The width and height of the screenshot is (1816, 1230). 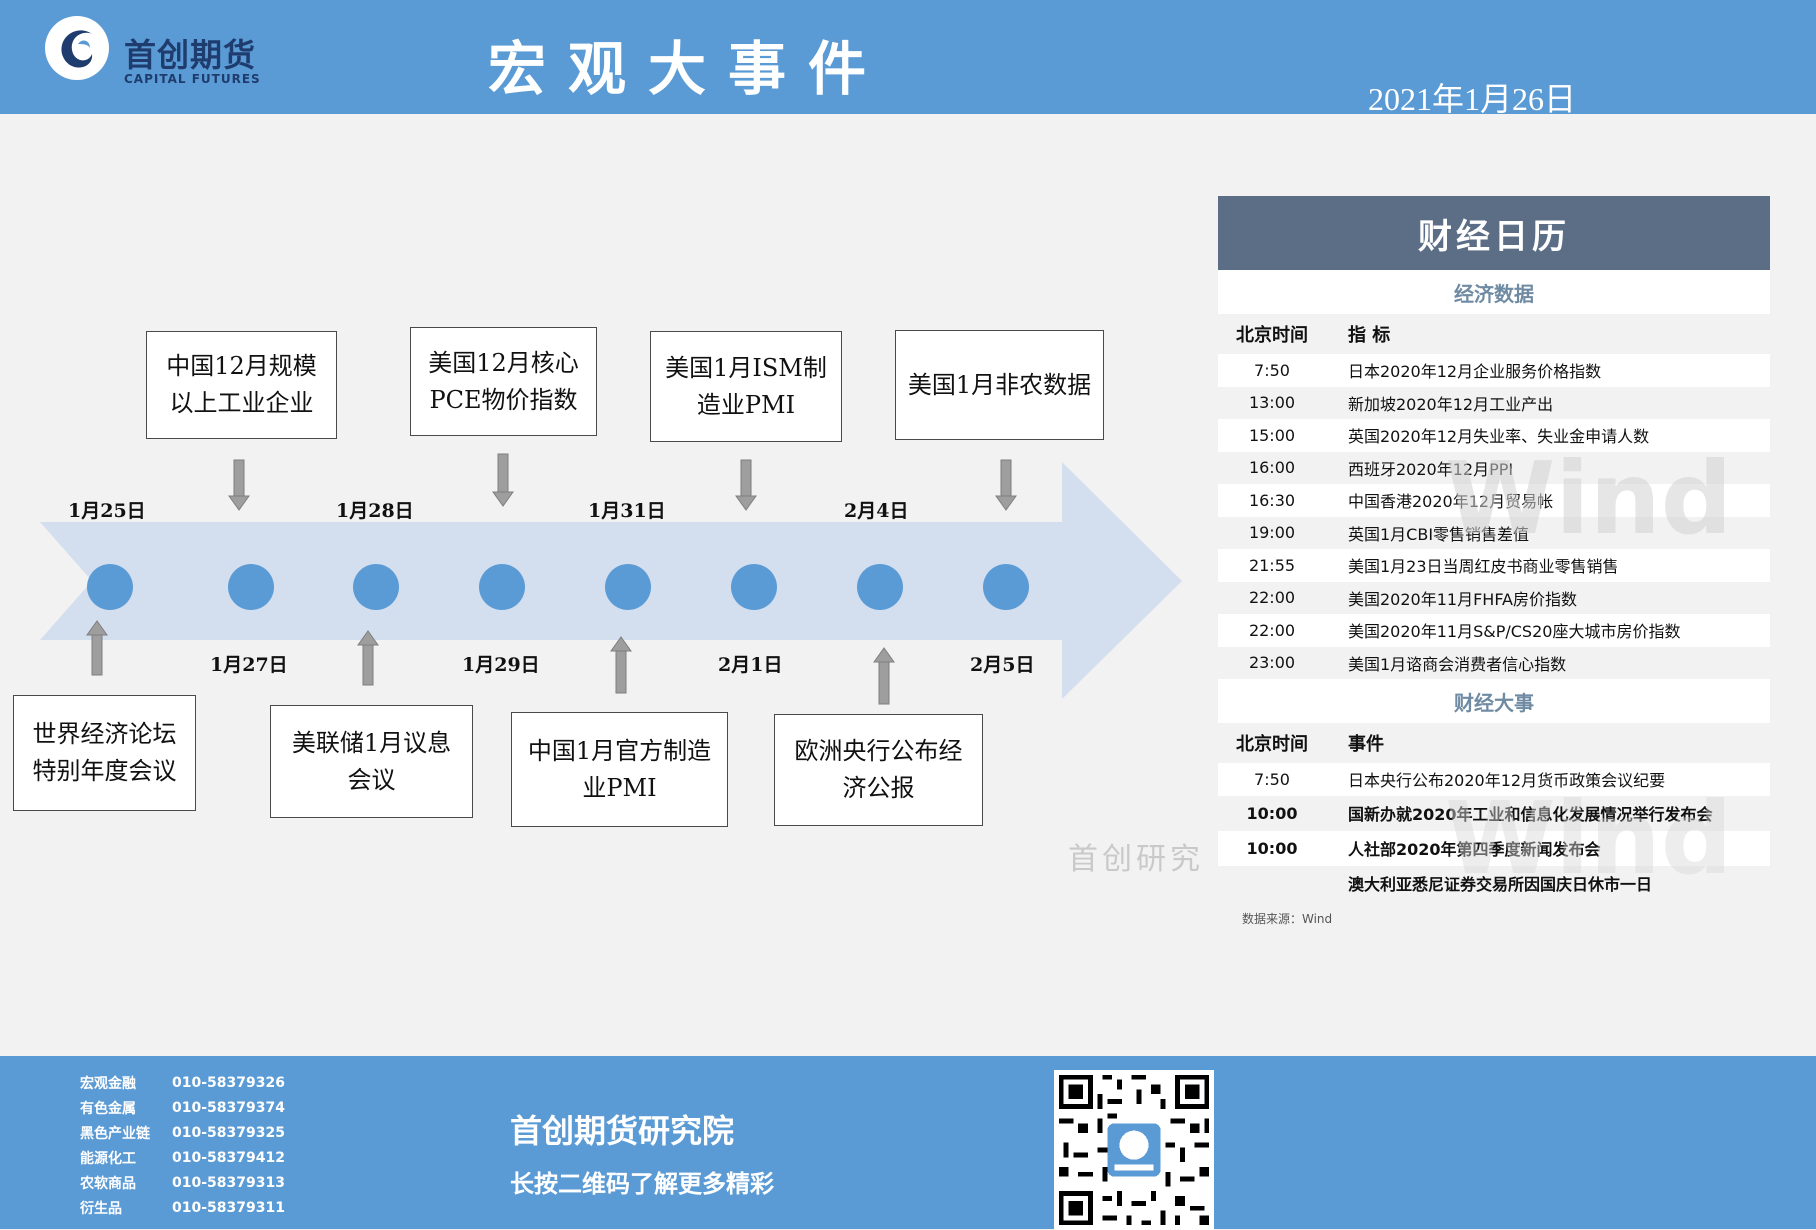 I want to click on col-indicator: 指 标, so click(x=1369, y=335).